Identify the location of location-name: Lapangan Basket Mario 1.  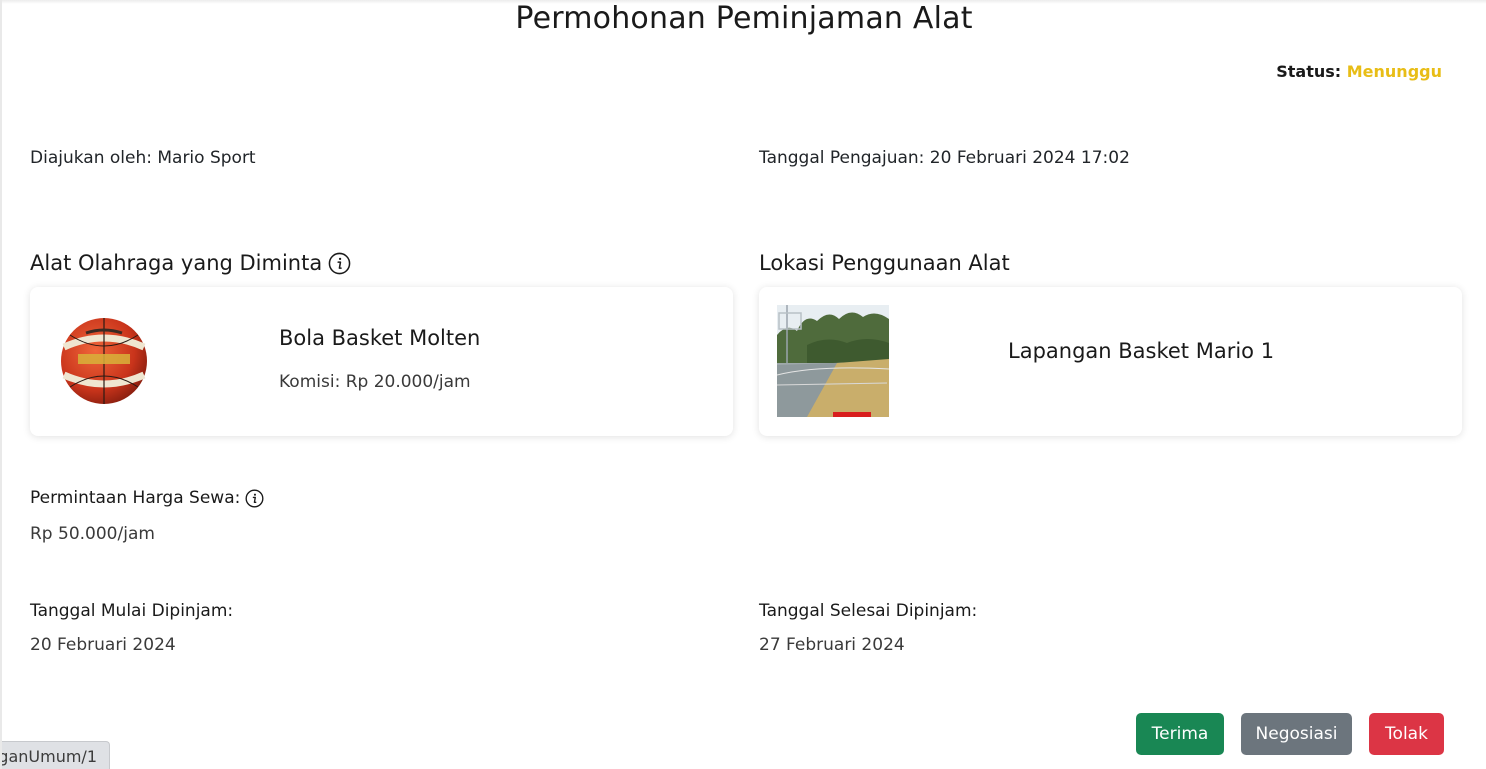
(1141, 351).